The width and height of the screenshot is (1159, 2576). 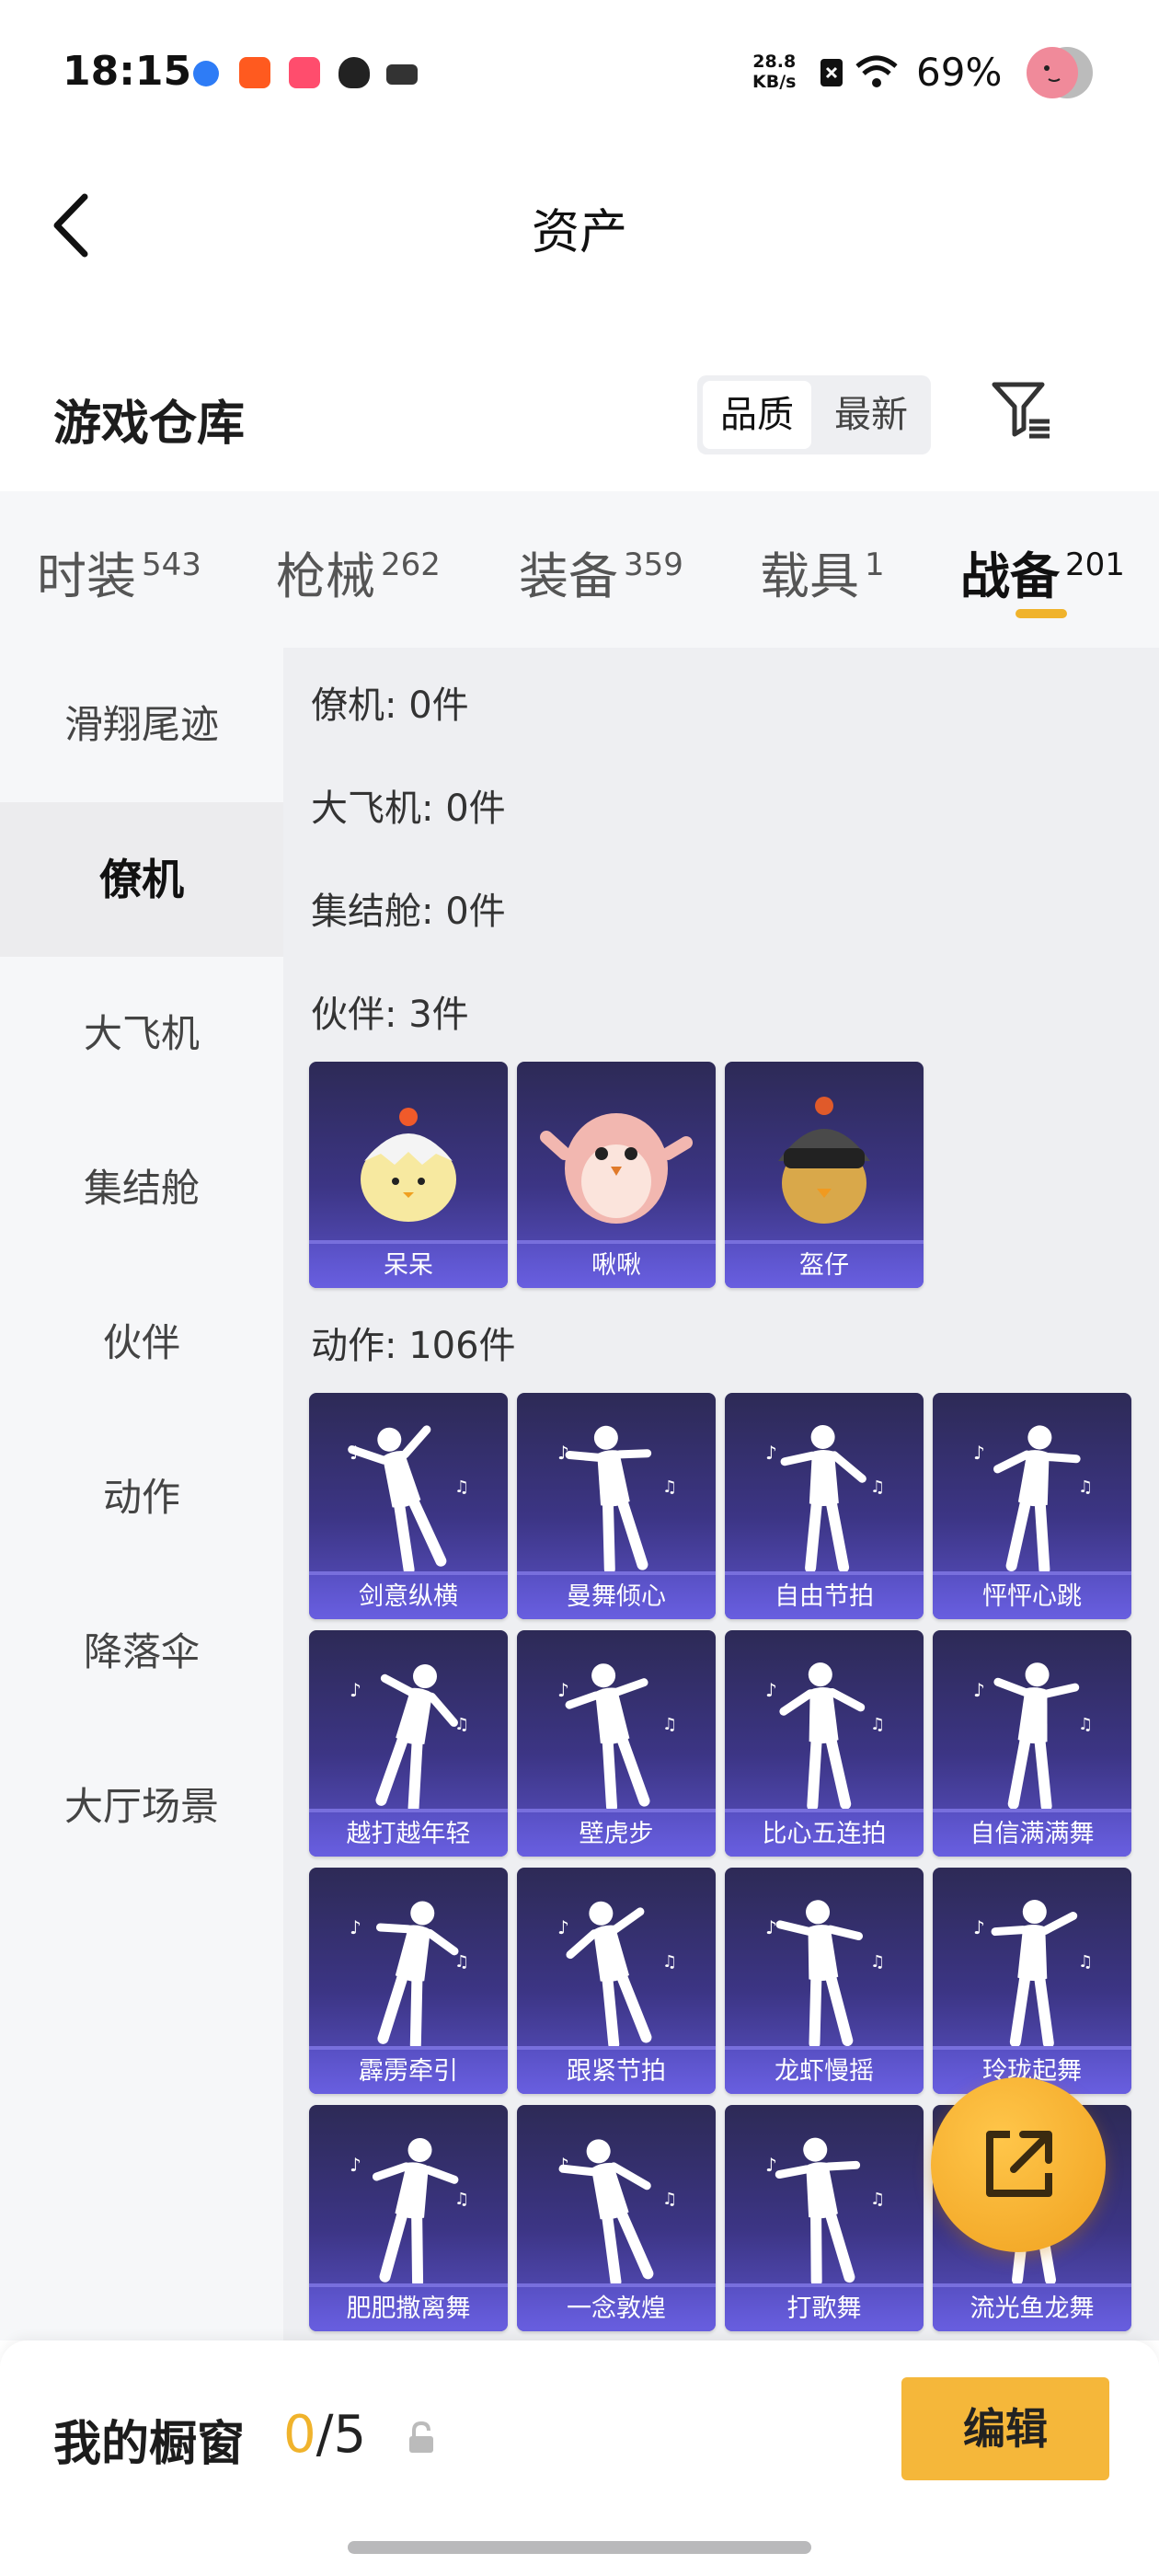 I want to click on warehouse-title: 游戏仓库, so click(x=149, y=424).